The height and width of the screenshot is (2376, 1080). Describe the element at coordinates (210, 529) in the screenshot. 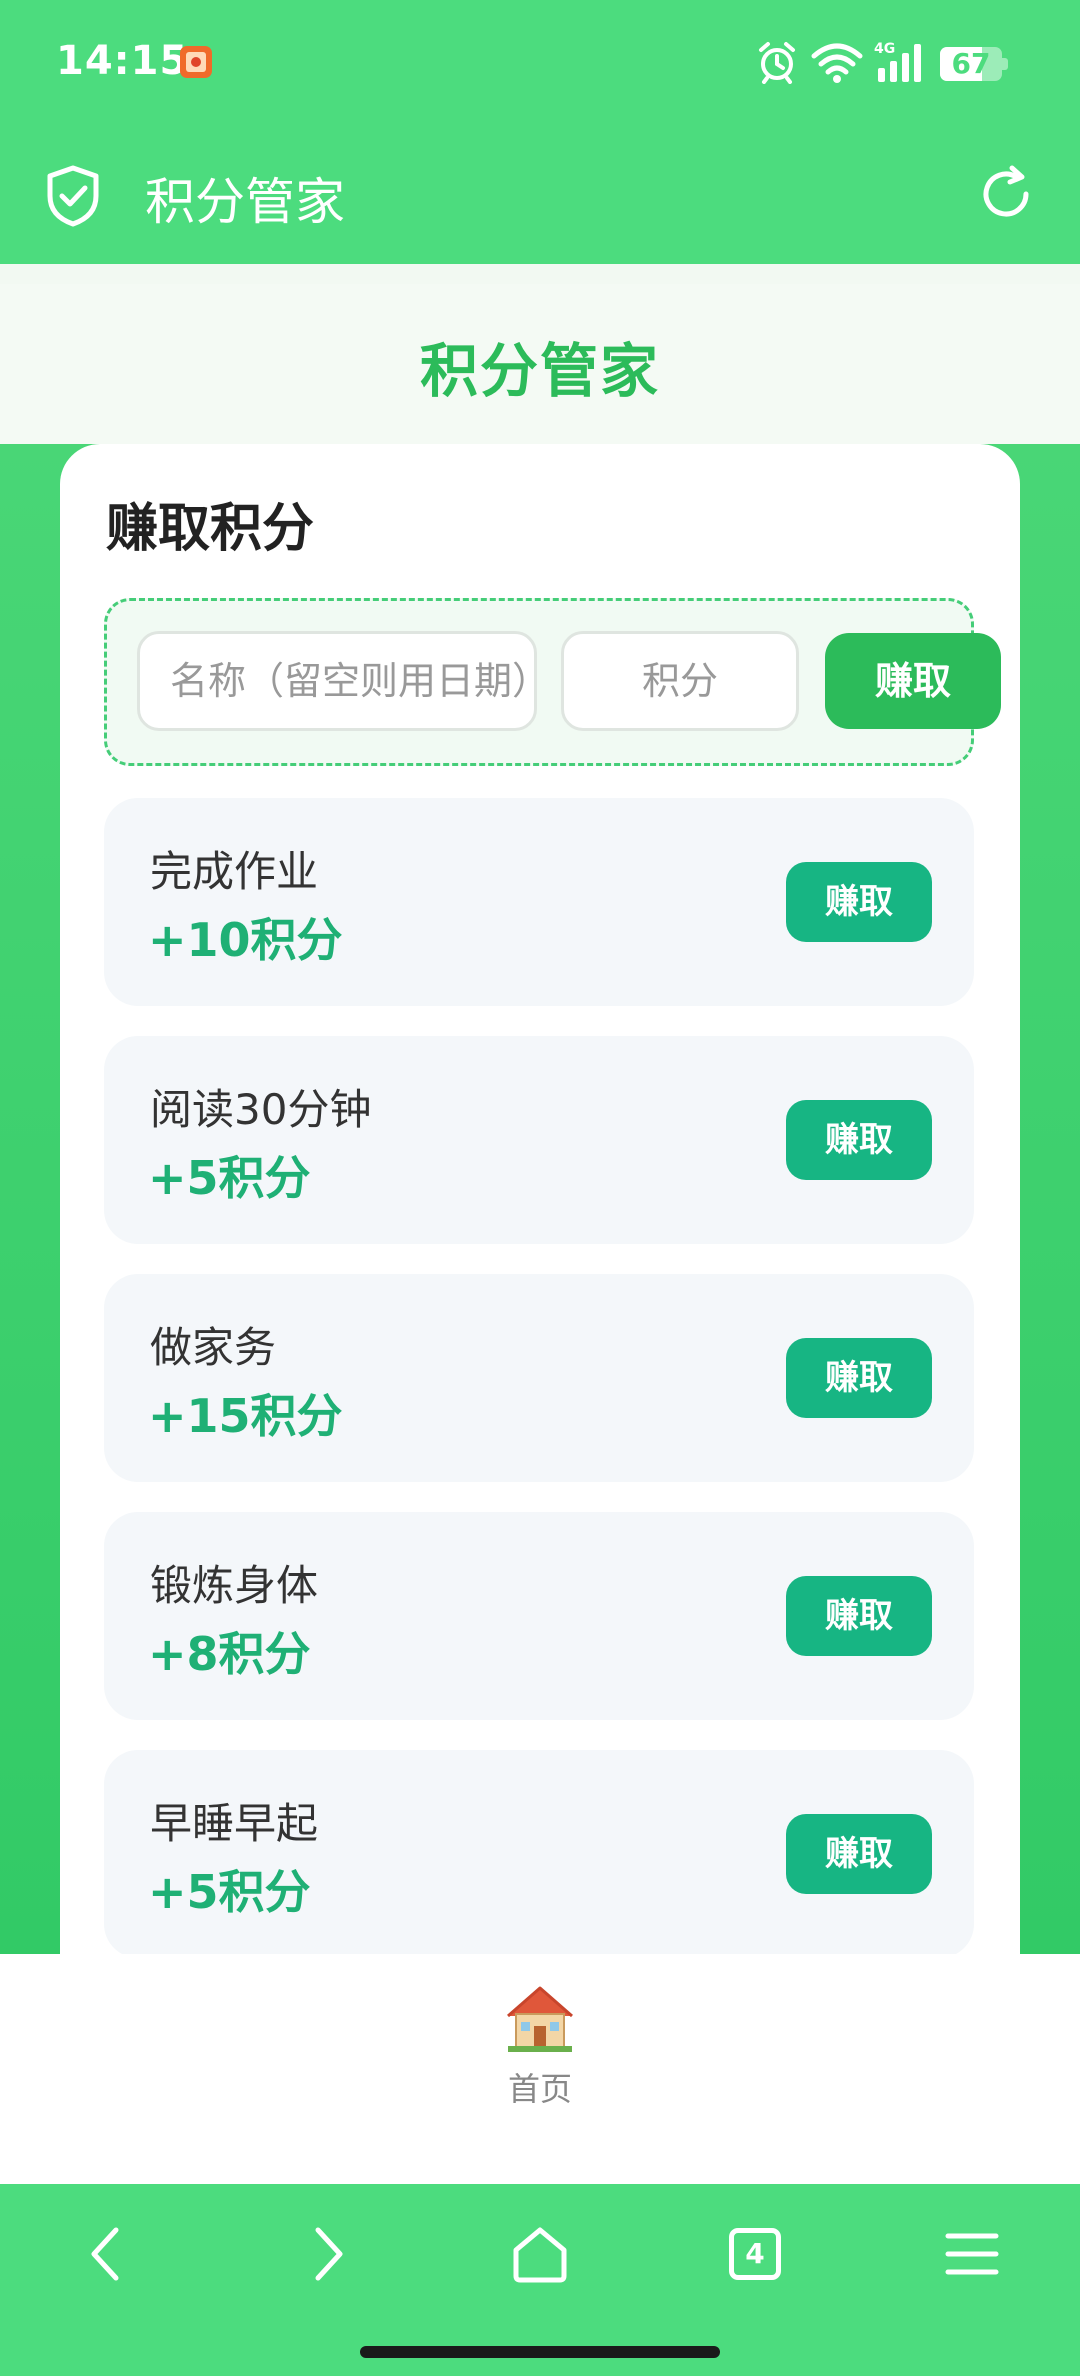

I see `card-title: 赚取积分` at that location.